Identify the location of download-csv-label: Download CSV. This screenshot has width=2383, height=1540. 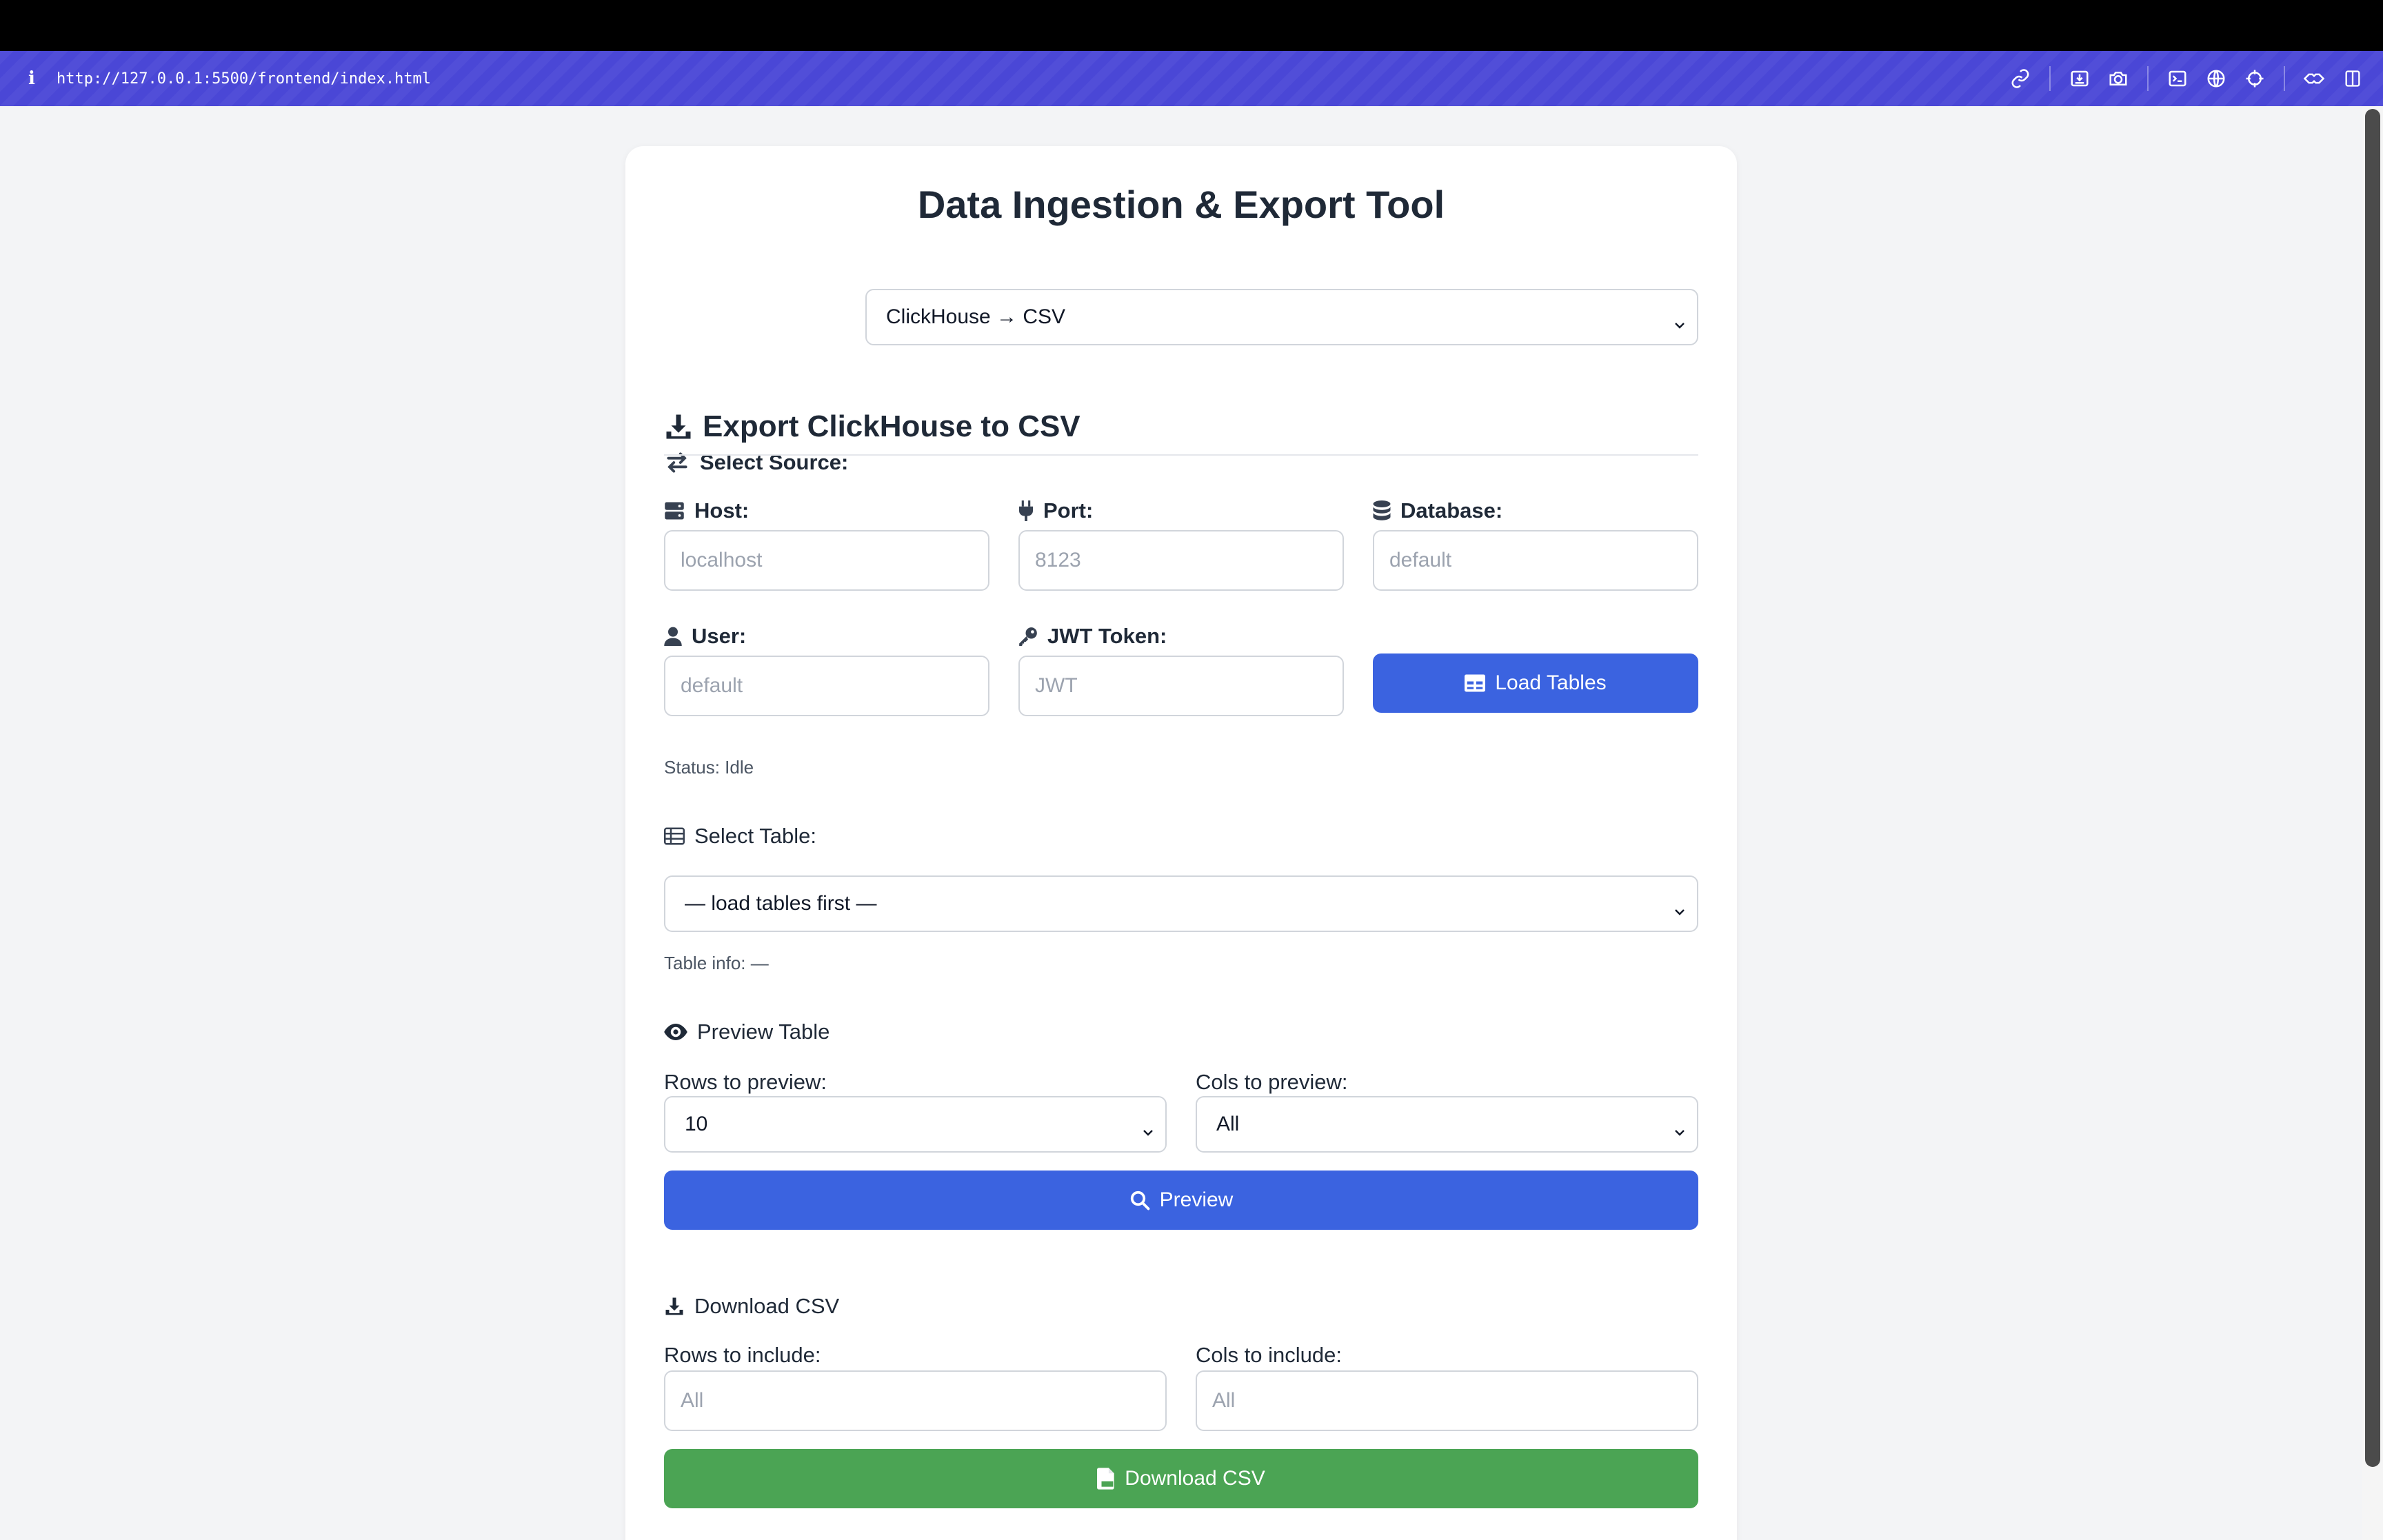
(1195, 1479).